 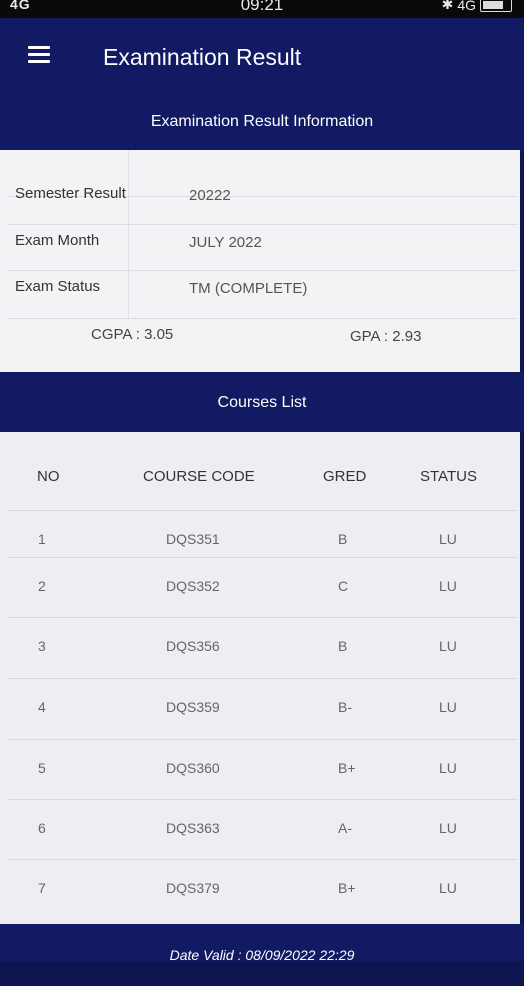 What do you see at coordinates (199, 476) in the screenshot?
I see `header-course-code: COURSE CODE` at bounding box center [199, 476].